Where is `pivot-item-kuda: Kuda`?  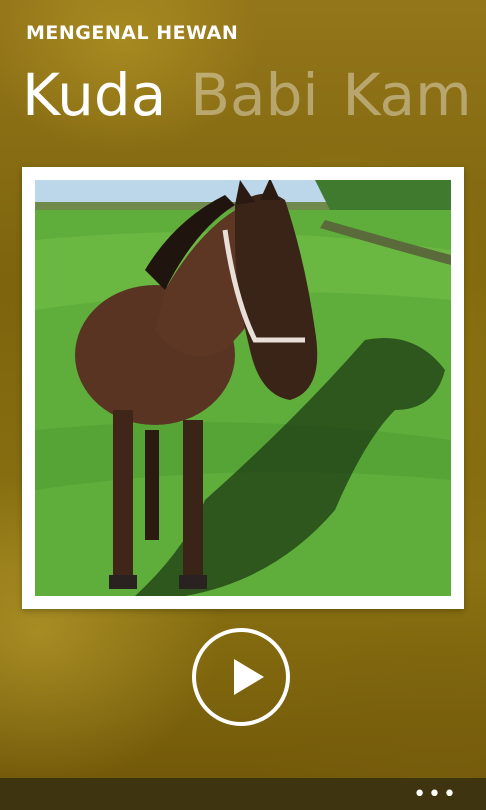
pivot-item-kuda: Kuda is located at coordinates (94, 95).